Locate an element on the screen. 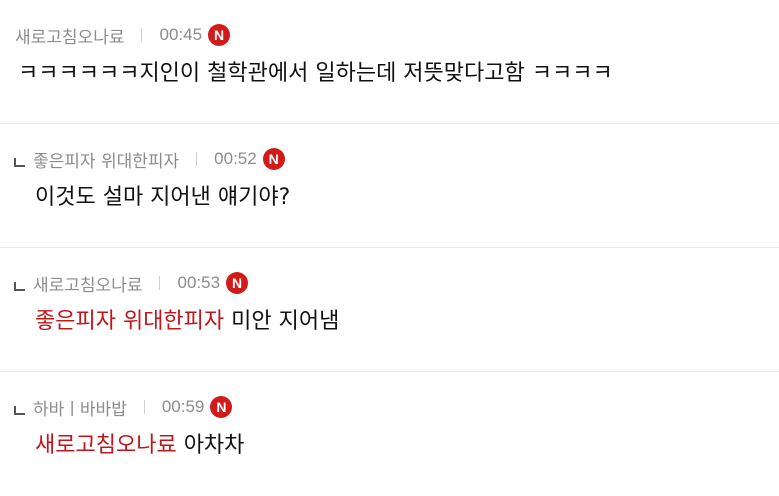 The width and height of the screenshot is (779, 496). comment-body: 아차차 is located at coordinates (214, 445).